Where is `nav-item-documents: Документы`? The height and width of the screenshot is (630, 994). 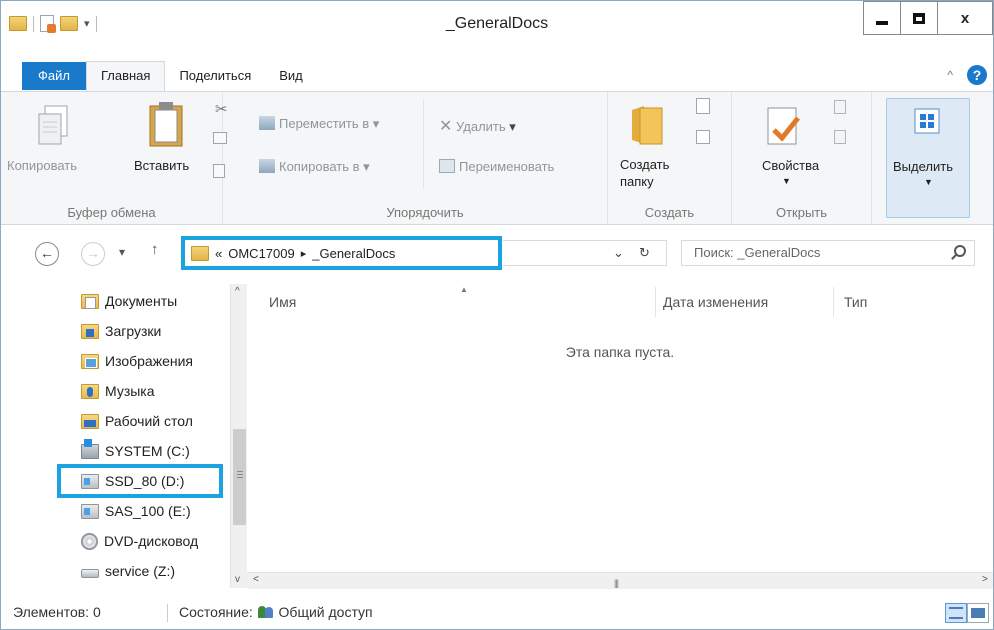
nav-item-documents: Документы is located at coordinates (129, 301).